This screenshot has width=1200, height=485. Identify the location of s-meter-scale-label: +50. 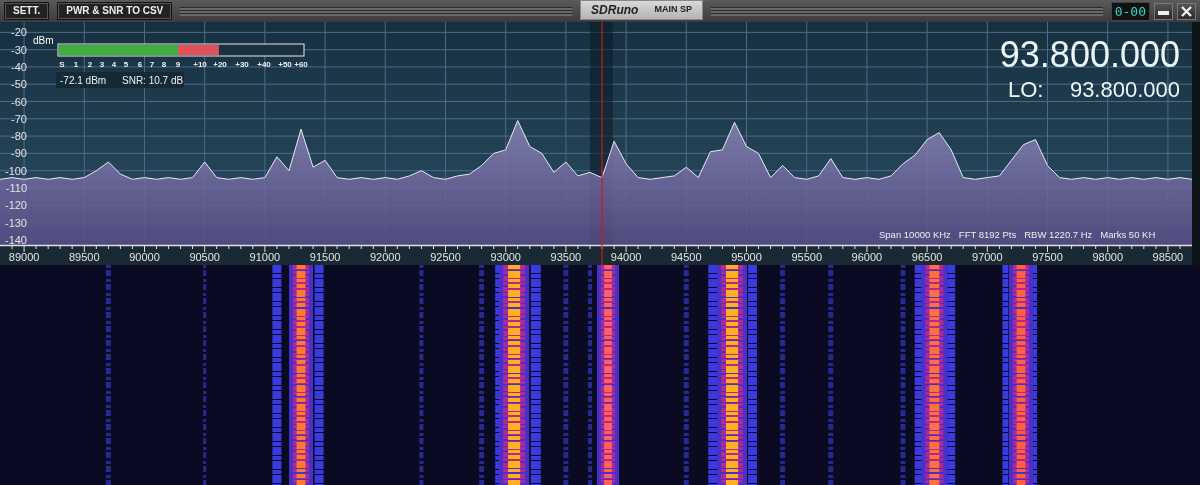
(285, 64).